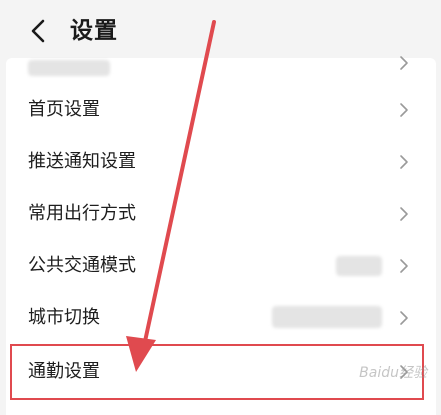 The height and width of the screenshot is (415, 441). What do you see at coordinates (94, 31) in the screenshot?
I see `page-title: 设置` at bounding box center [94, 31].